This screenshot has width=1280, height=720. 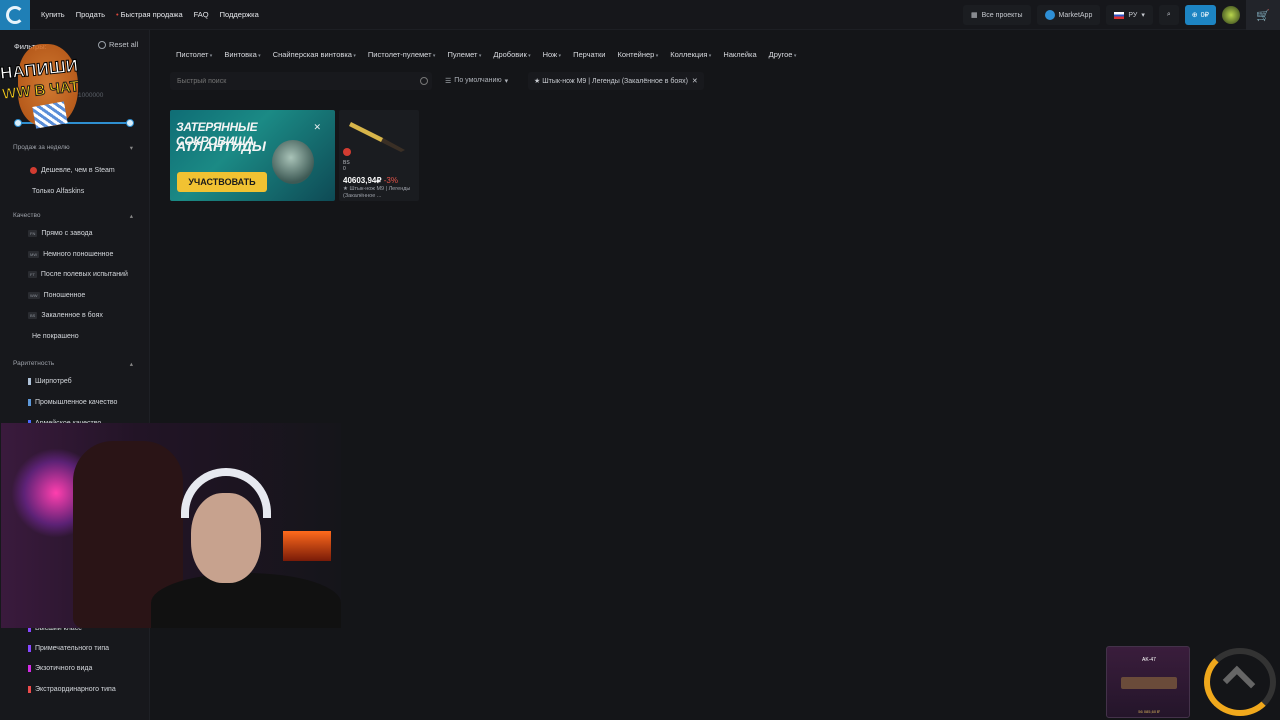 I want to click on rarity-option: Экстраординарного типа, so click(x=72, y=689).